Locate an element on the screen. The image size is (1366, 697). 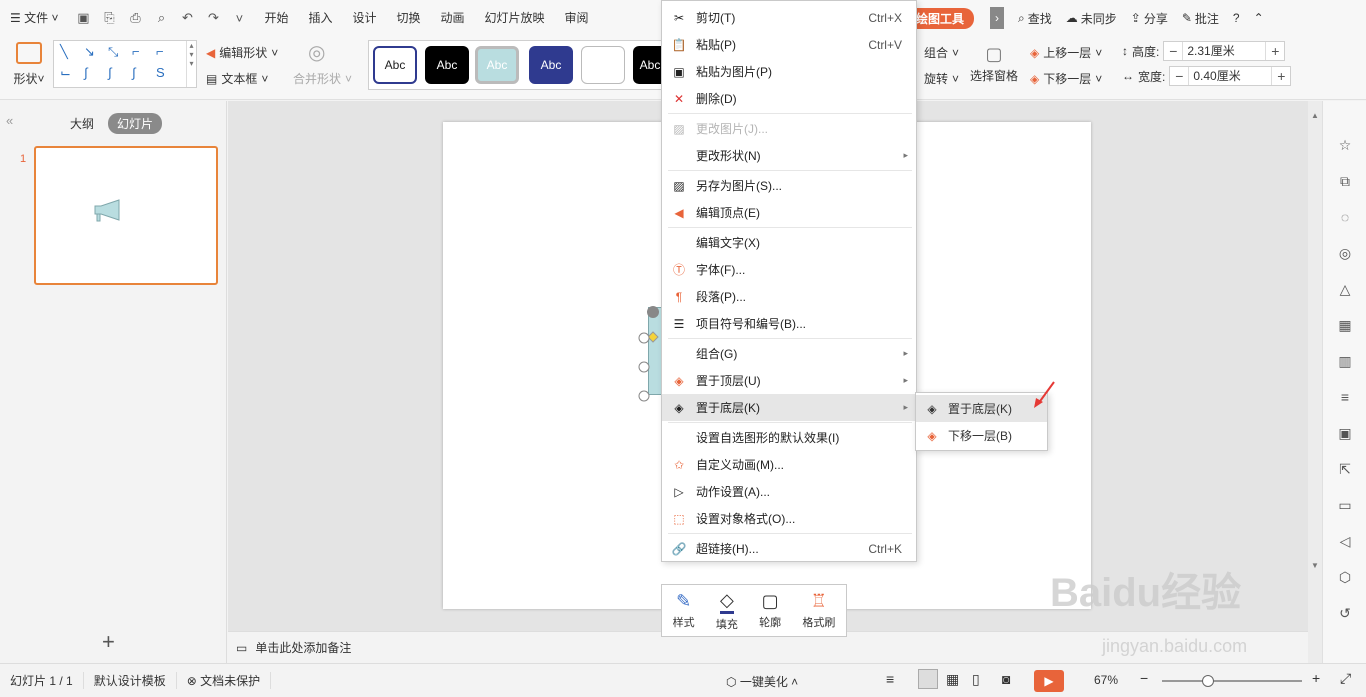
width-increase-button: + is located at coordinates (1281, 76).